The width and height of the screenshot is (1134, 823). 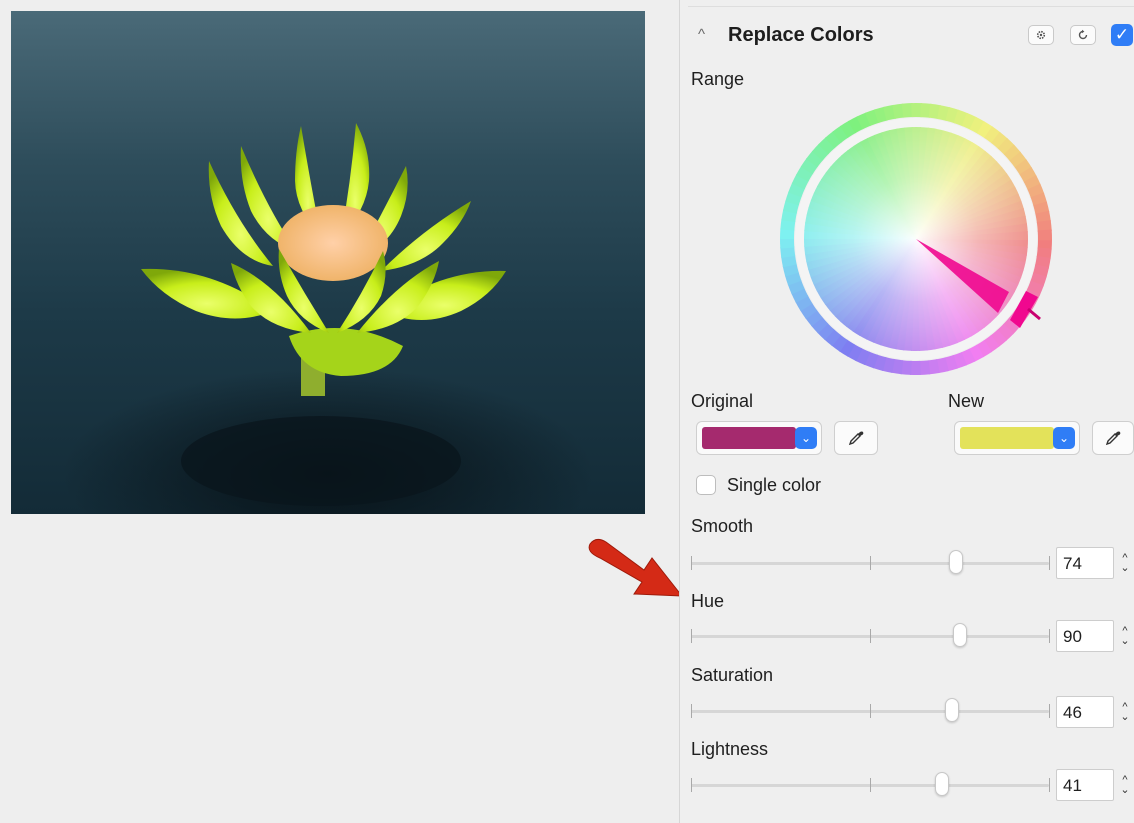 I want to click on original-color-well: ⌄, so click(x=759, y=438).